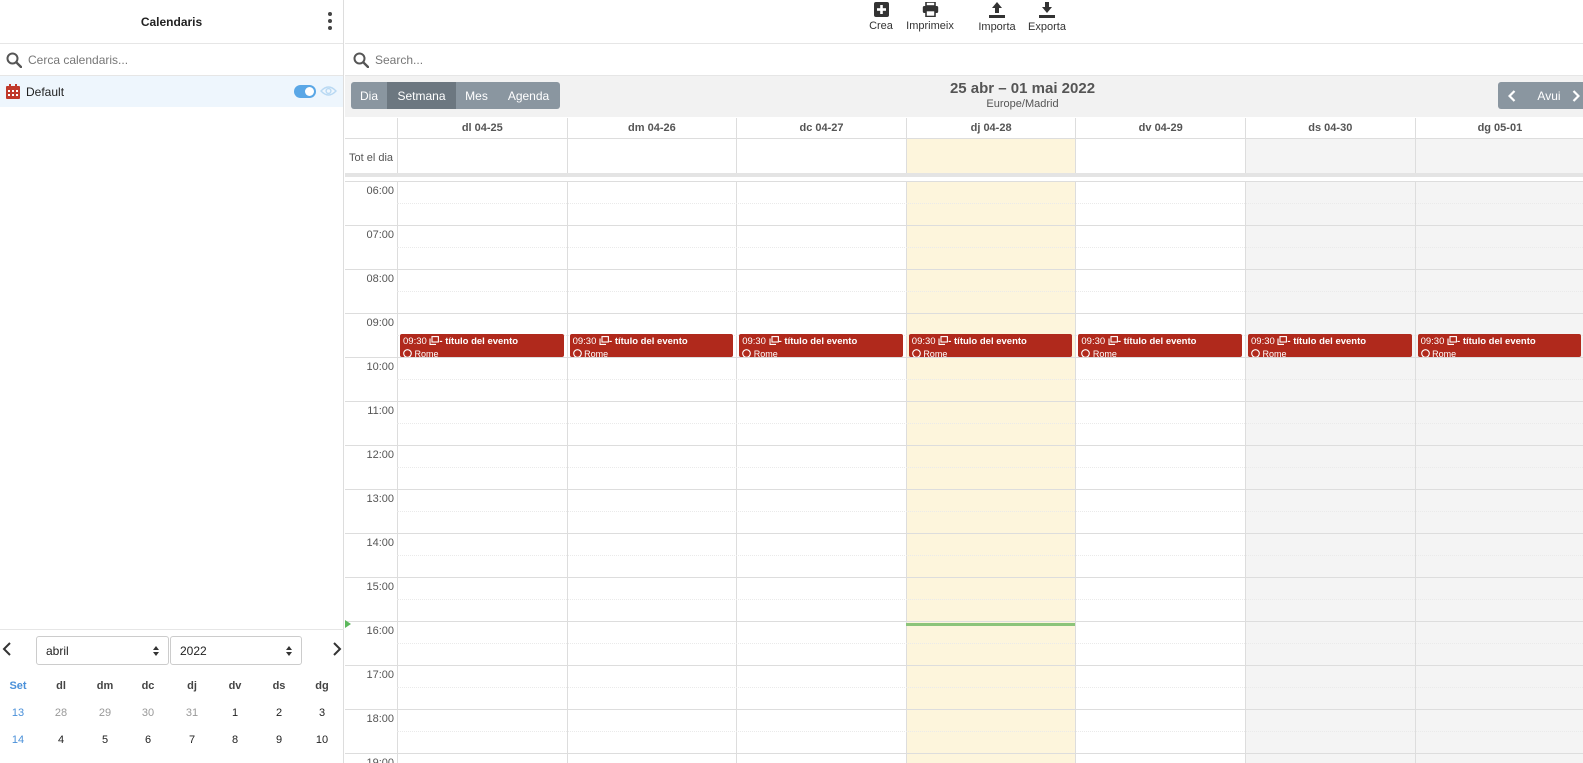  I want to click on create-label: Crea, so click(881, 26).